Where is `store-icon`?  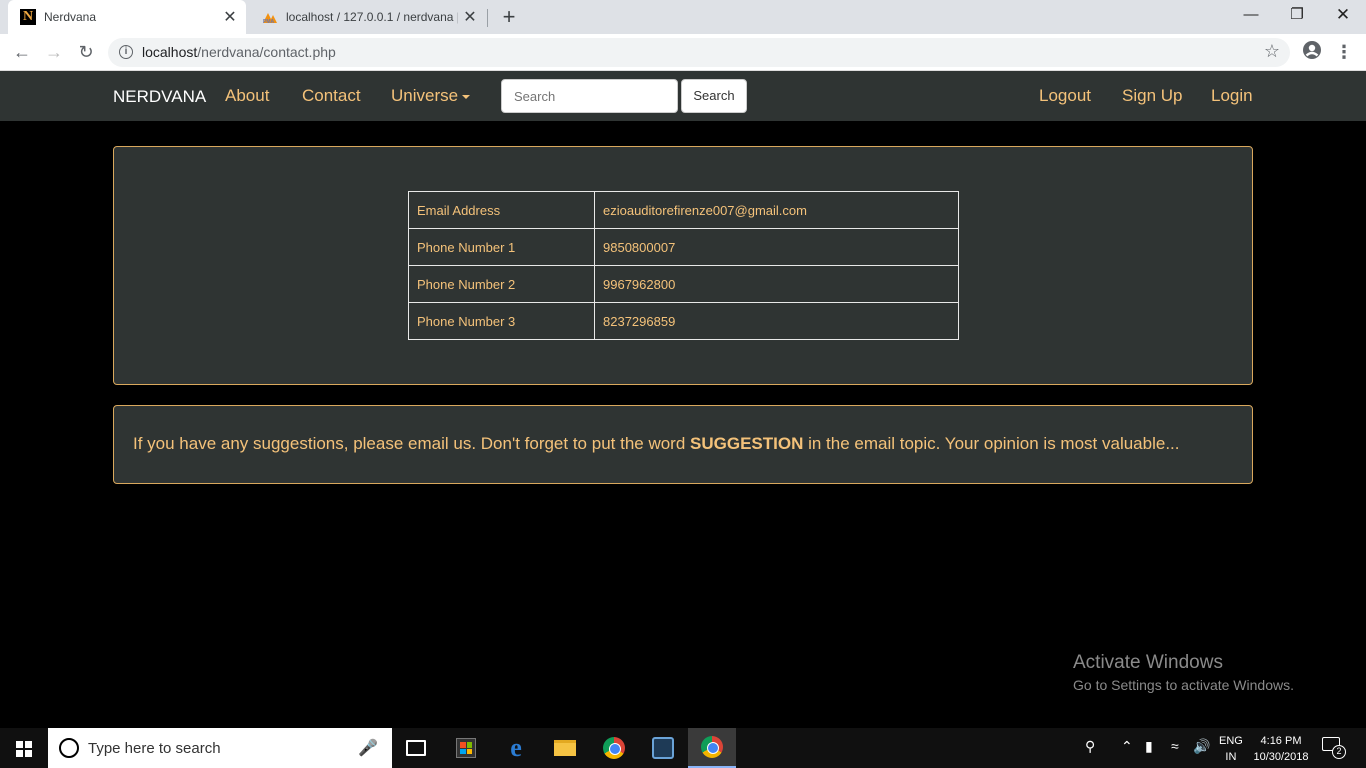 store-icon is located at coordinates (466, 748).